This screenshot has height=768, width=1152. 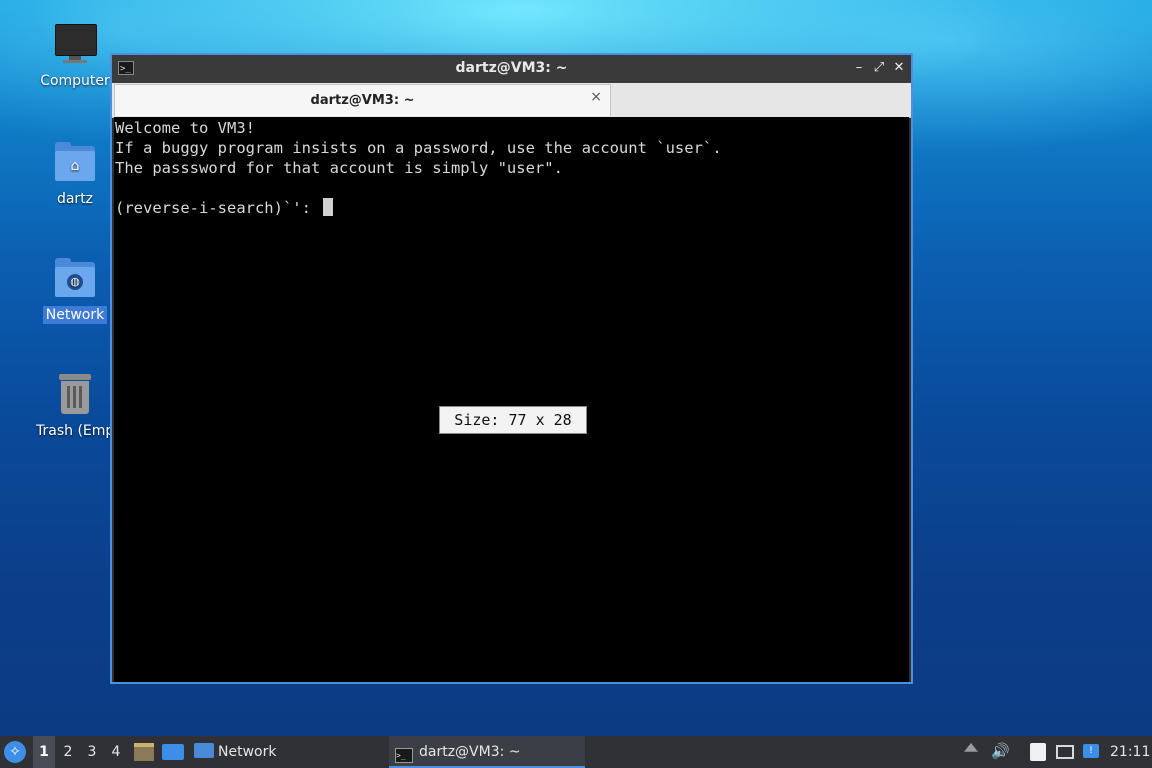 I want to click on clock: 21:11, so click(x=1130, y=752).